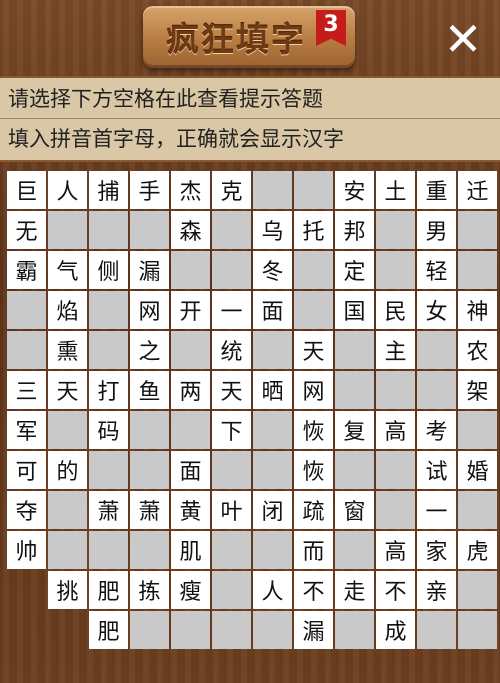 The image size is (500, 683). Describe the element at coordinates (67, 470) in the screenshot. I see `filled-cell: 的` at that location.